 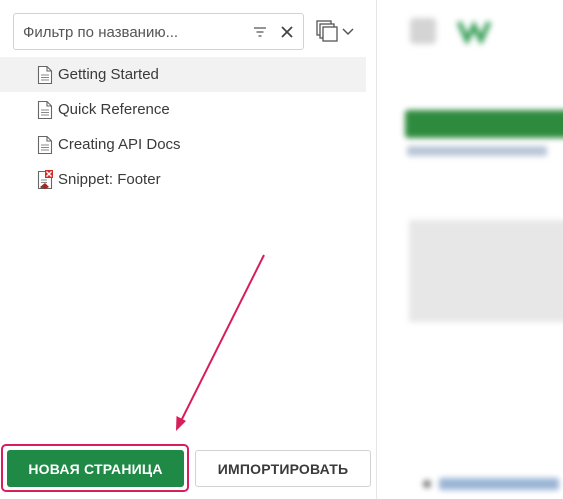 I want to click on preview-toolbar-icon, so click(x=423, y=31).